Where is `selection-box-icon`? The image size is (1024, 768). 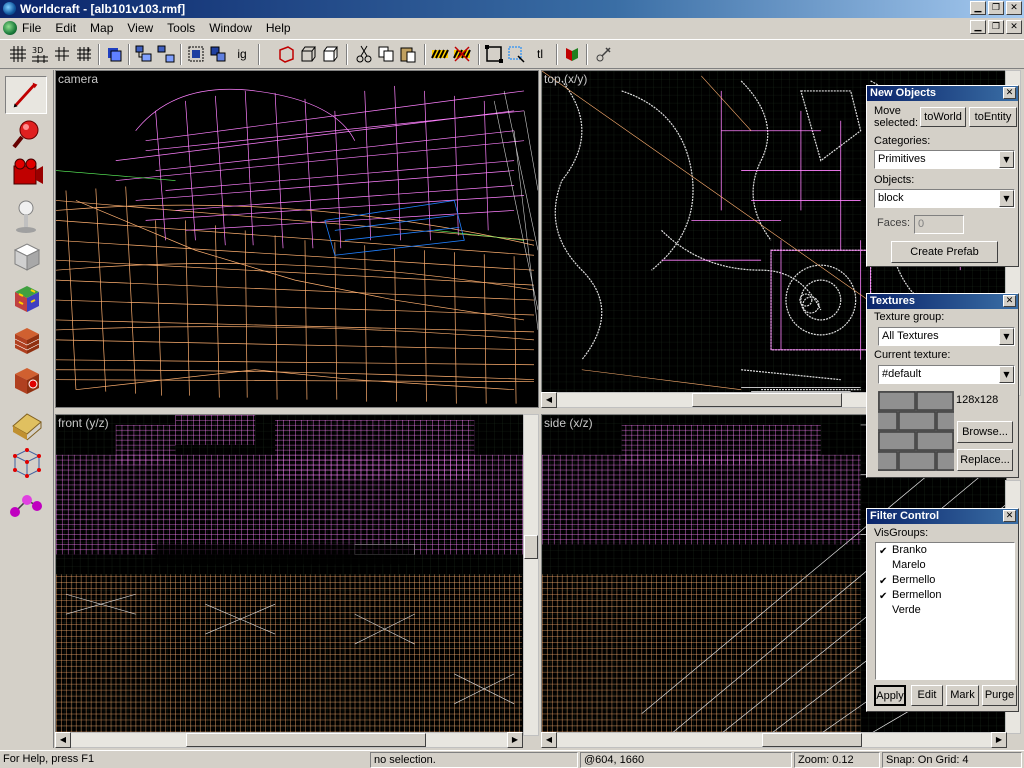 selection-box-icon is located at coordinates (494, 54).